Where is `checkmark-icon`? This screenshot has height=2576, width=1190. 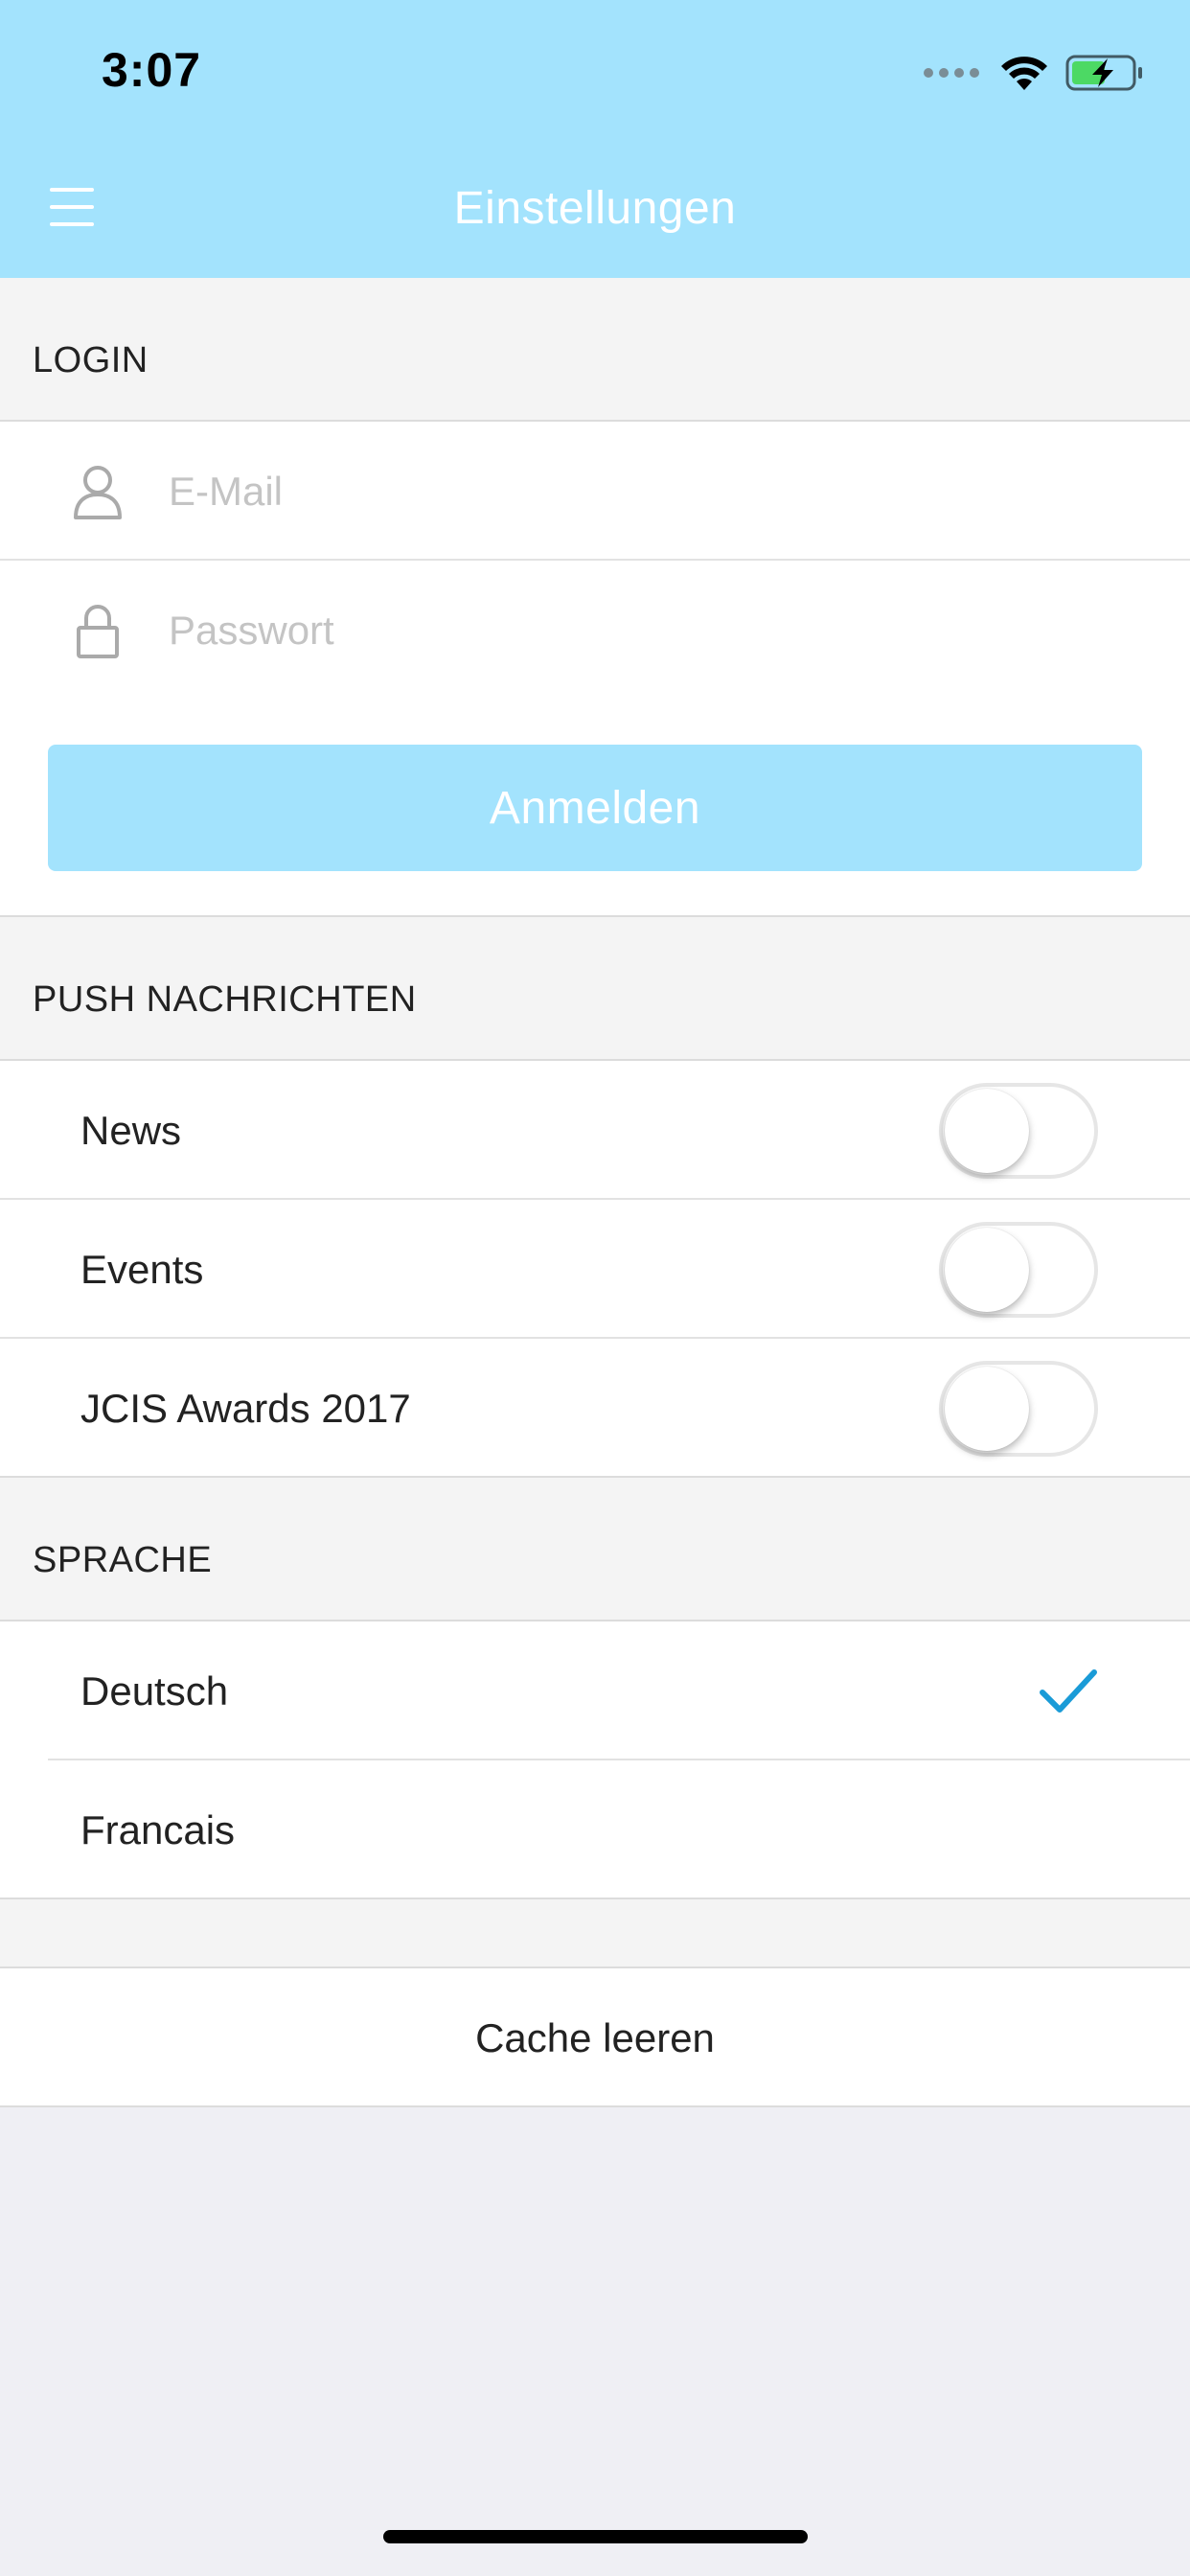
checkmark-icon is located at coordinates (1069, 1690).